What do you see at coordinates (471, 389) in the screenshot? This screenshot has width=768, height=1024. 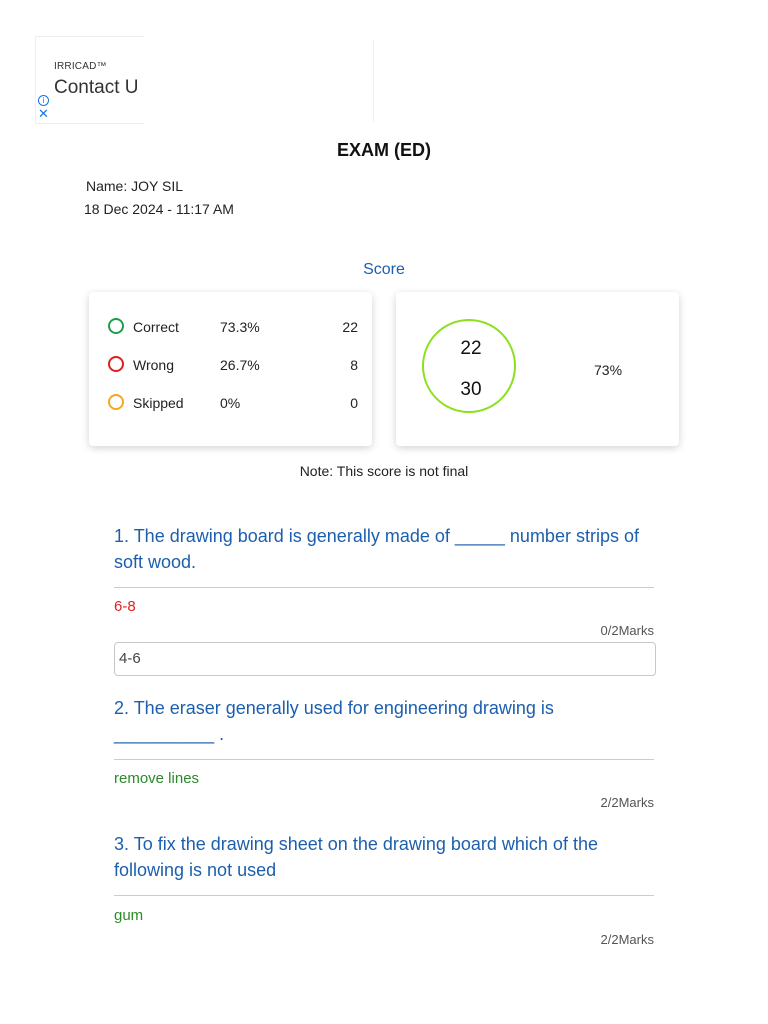 I see `score-total: 30` at bounding box center [471, 389].